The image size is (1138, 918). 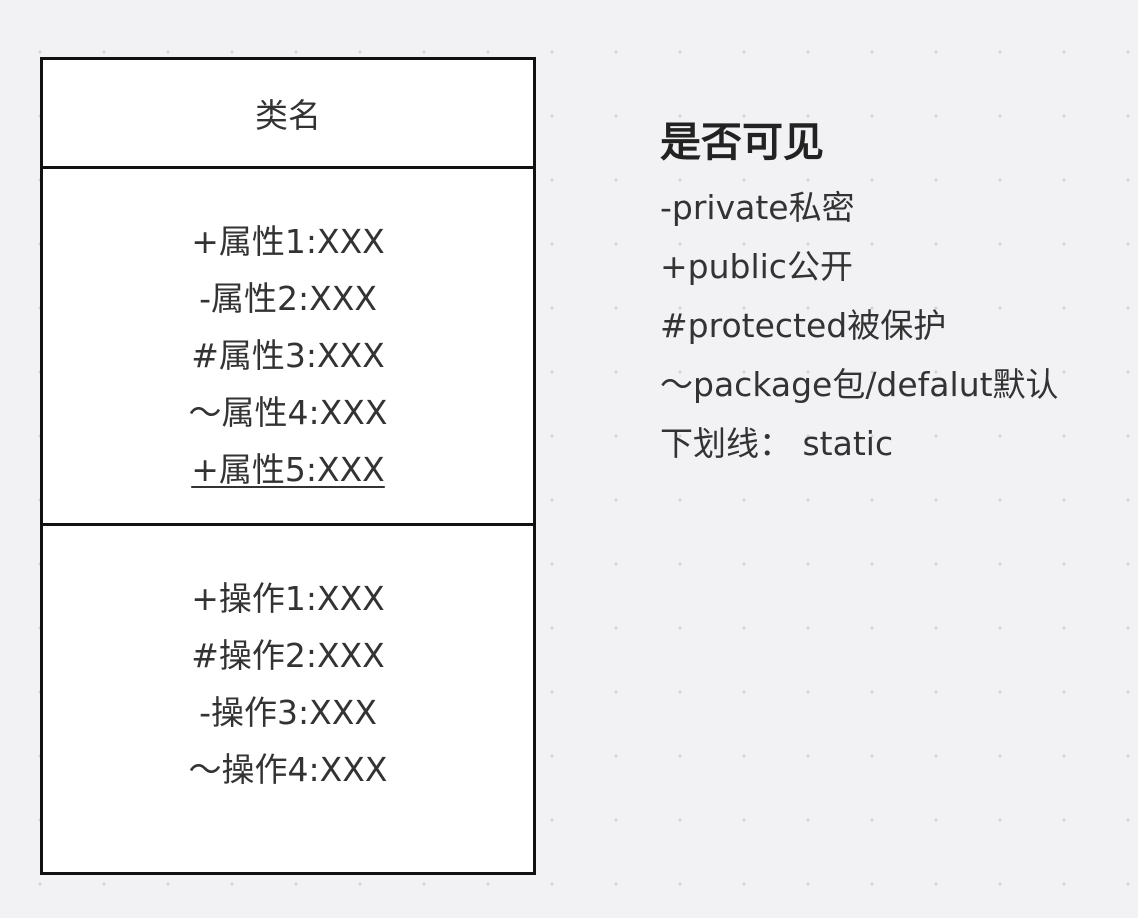 I want to click on attribute-2: -属性2:XXX, so click(x=288, y=298).